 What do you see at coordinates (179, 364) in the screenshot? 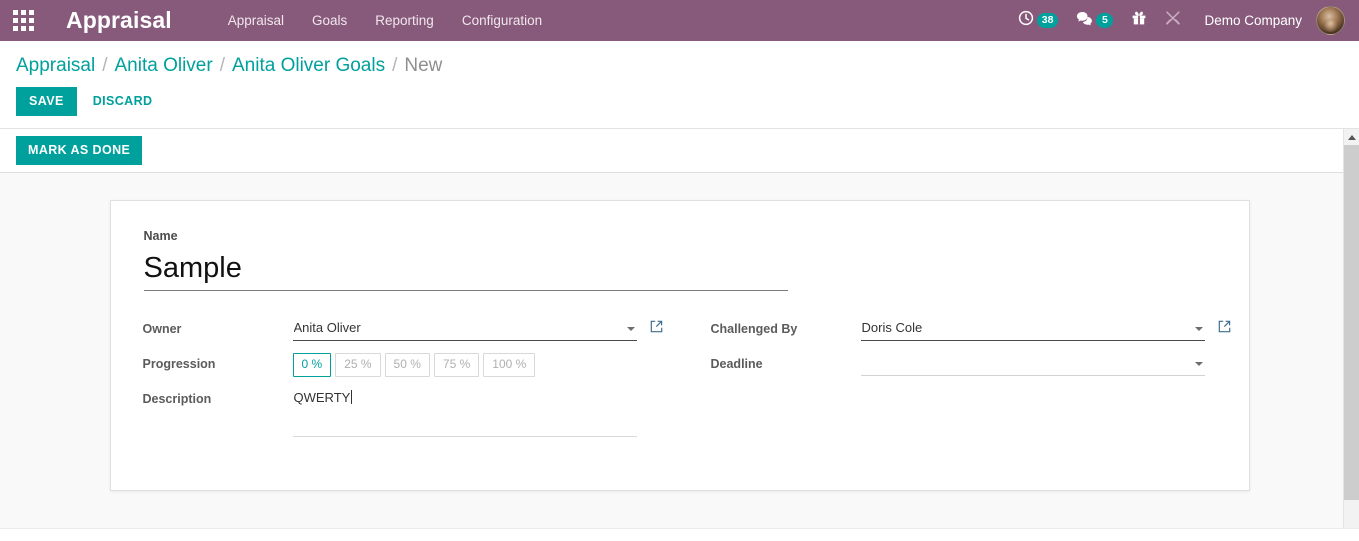
I see `progression-label: Progression` at bounding box center [179, 364].